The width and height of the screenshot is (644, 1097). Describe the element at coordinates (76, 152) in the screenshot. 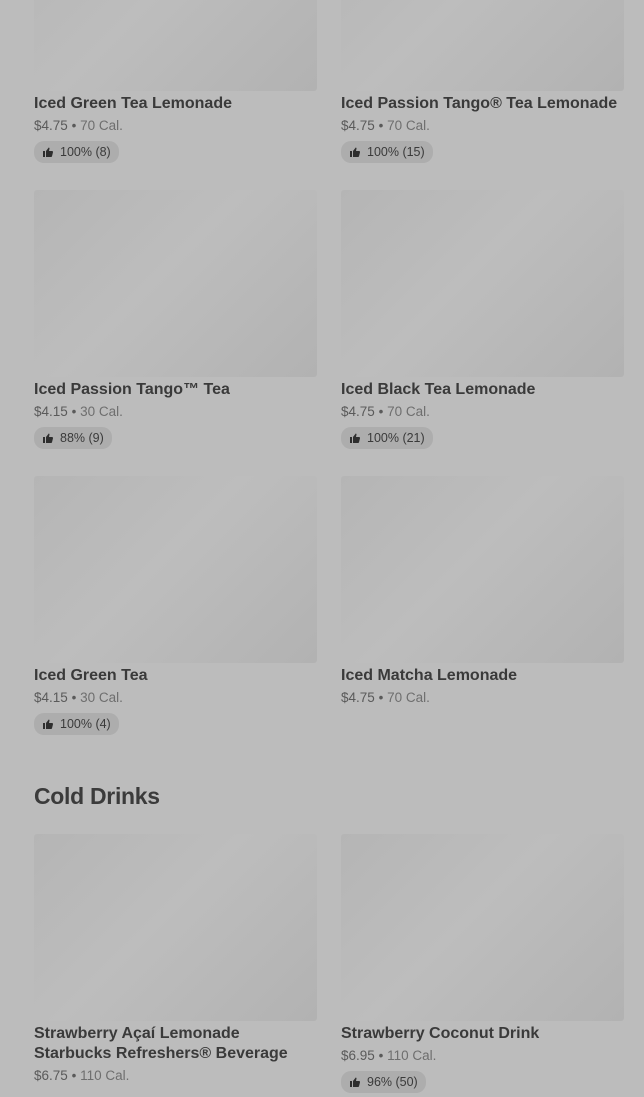

I see `rating-badge: 100% (8)` at that location.